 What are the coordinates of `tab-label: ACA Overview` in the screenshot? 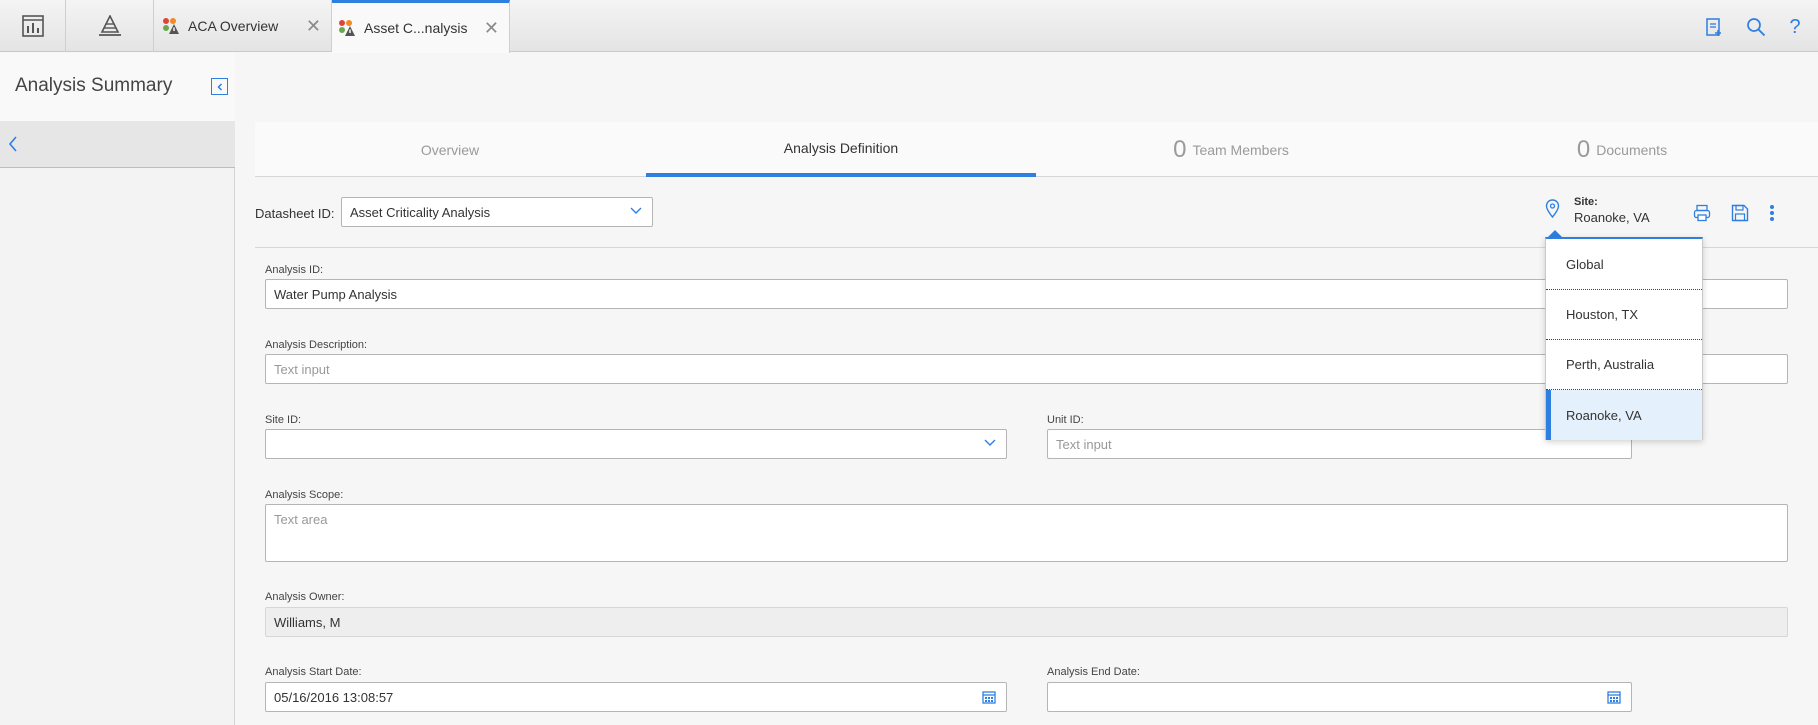 It's located at (233, 26).